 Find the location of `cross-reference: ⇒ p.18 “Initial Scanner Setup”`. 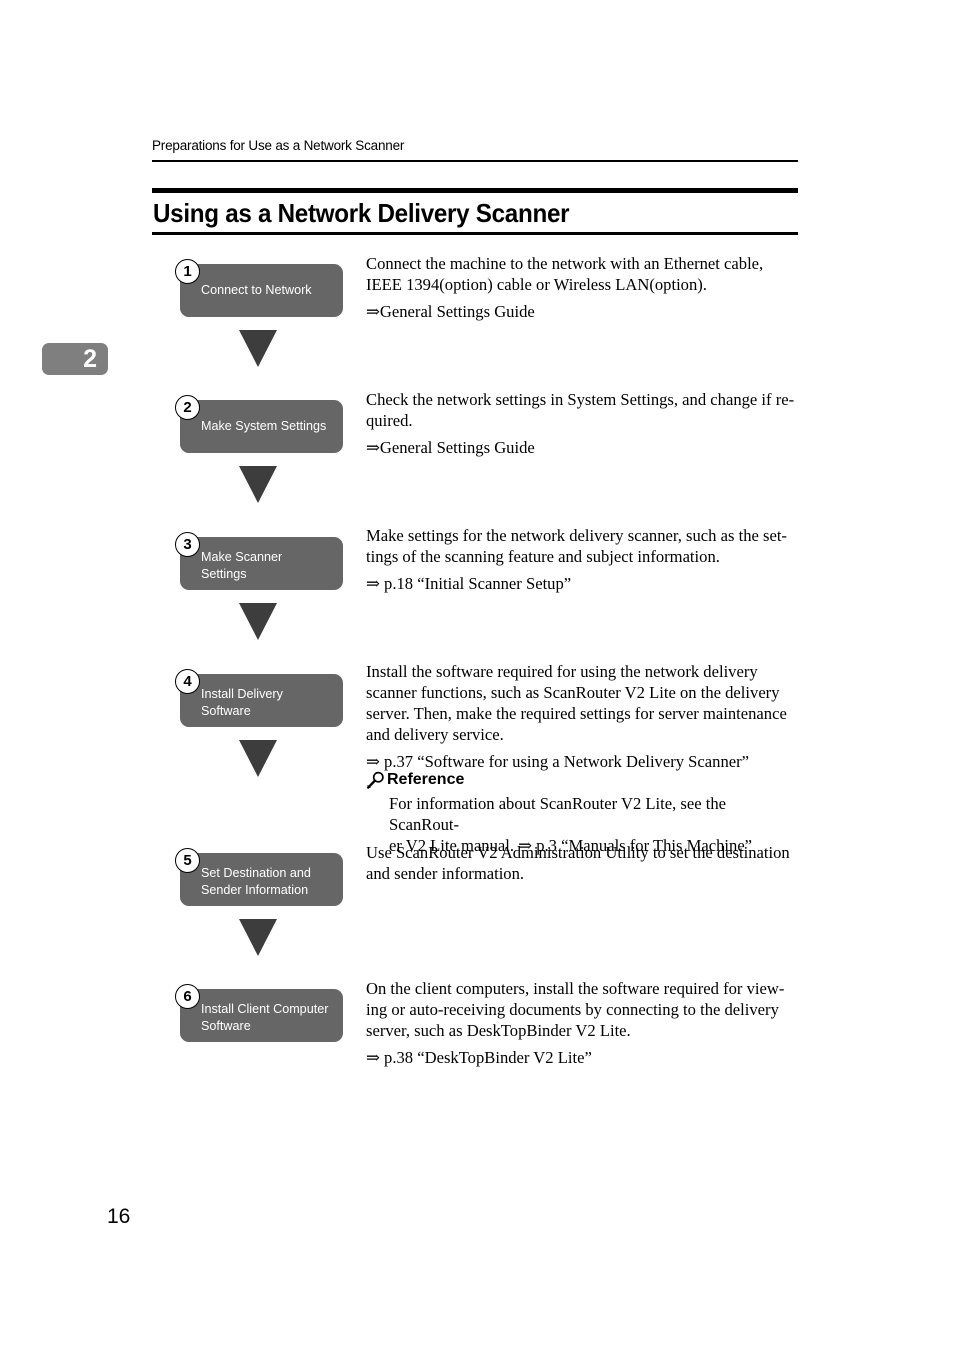

cross-reference: ⇒ p.18 “Initial Scanner Setup” is located at coordinates (469, 583).